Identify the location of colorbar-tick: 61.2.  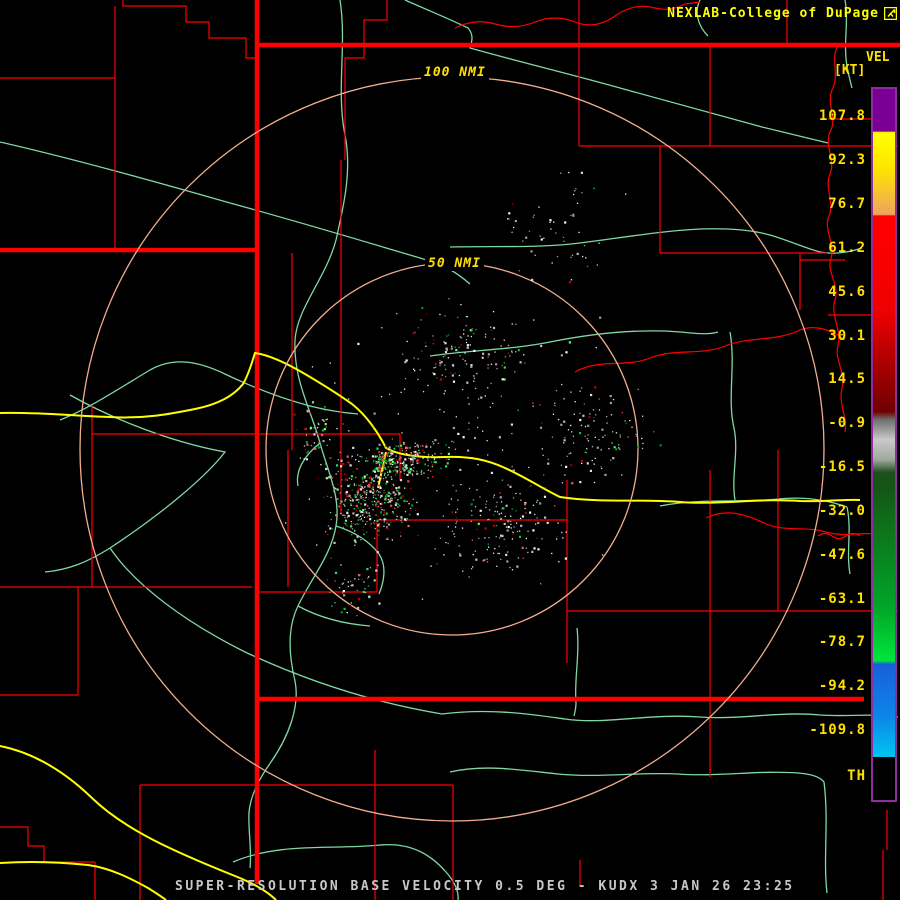
(847, 248).